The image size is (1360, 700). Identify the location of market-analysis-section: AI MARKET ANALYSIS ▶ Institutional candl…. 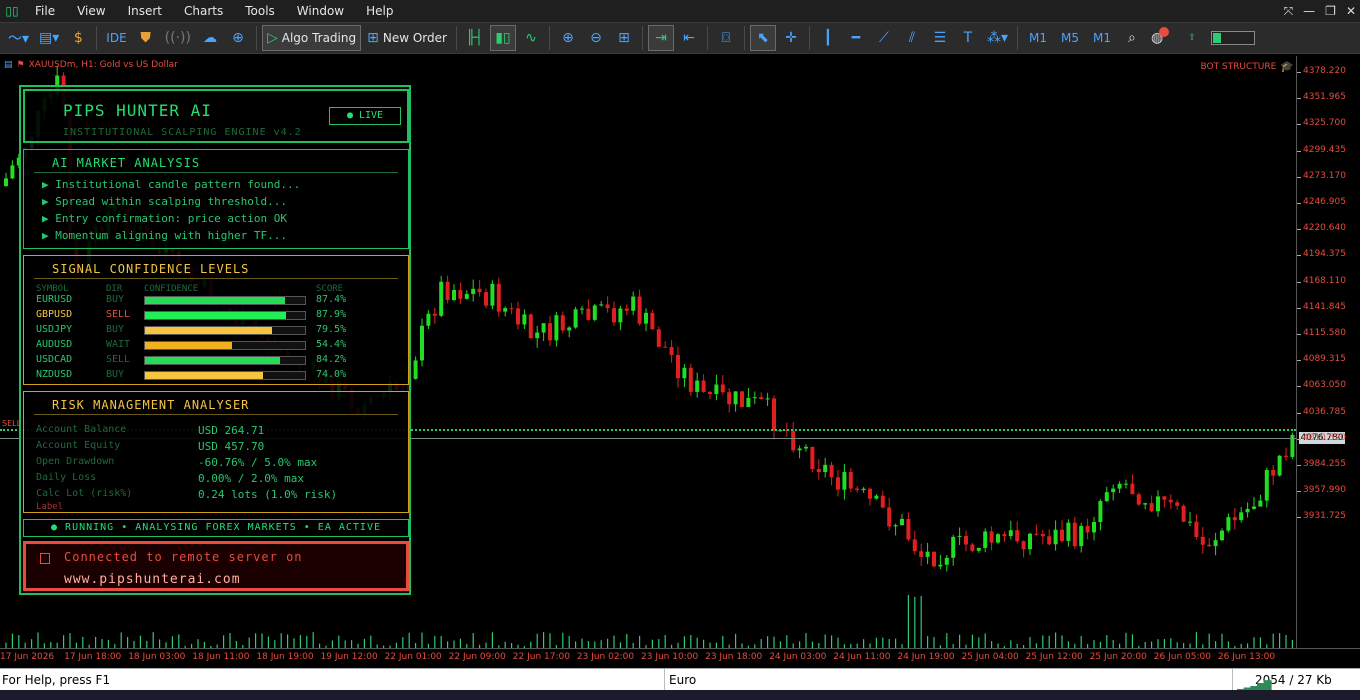
(216, 199).